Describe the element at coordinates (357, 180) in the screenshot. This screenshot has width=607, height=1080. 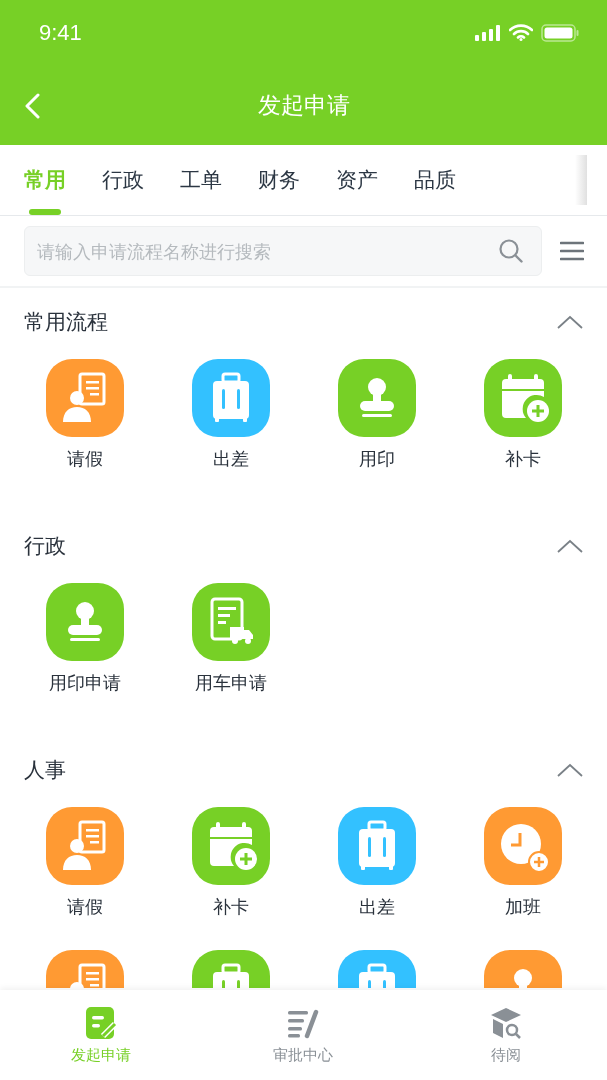
I see `category-tab: 资产` at that location.